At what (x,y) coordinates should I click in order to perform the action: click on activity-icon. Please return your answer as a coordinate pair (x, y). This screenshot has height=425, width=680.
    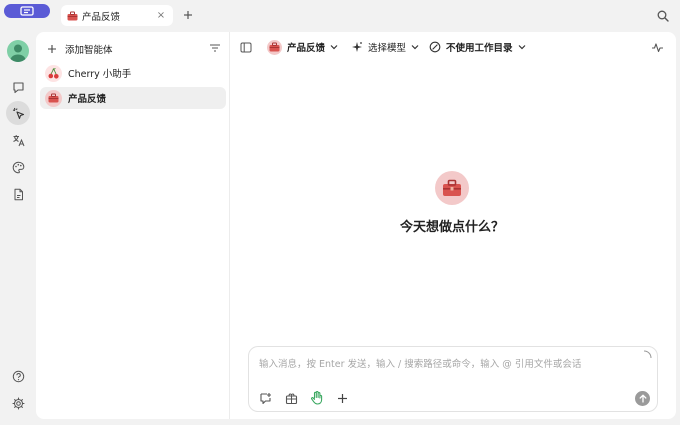
    Looking at the image, I should click on (657, 47).